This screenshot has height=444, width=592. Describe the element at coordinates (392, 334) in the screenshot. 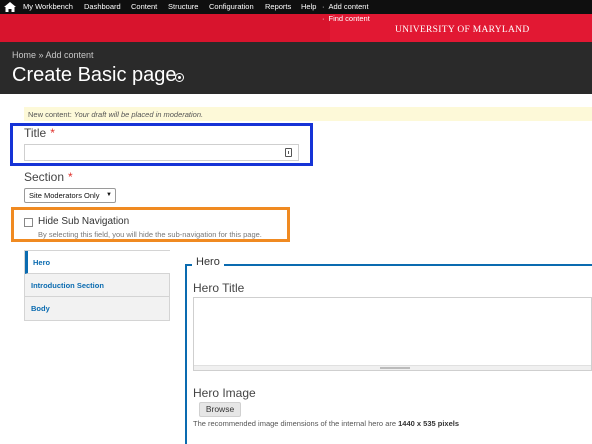

I see `hero-title-textarea` at that location.